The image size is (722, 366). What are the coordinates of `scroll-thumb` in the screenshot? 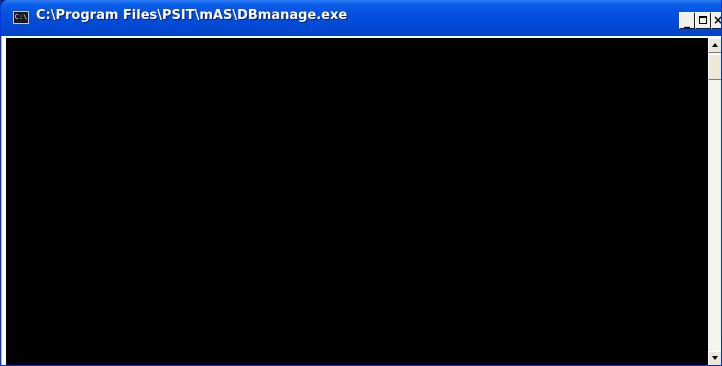 It's located at (714, 67).